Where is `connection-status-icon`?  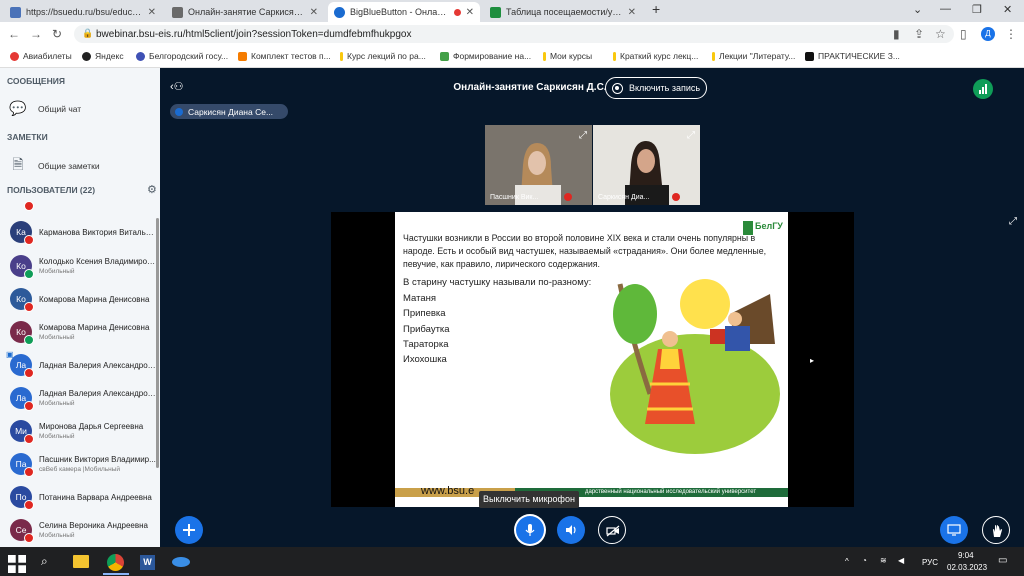
connection-status-icon is located at coordinates (983, 89).